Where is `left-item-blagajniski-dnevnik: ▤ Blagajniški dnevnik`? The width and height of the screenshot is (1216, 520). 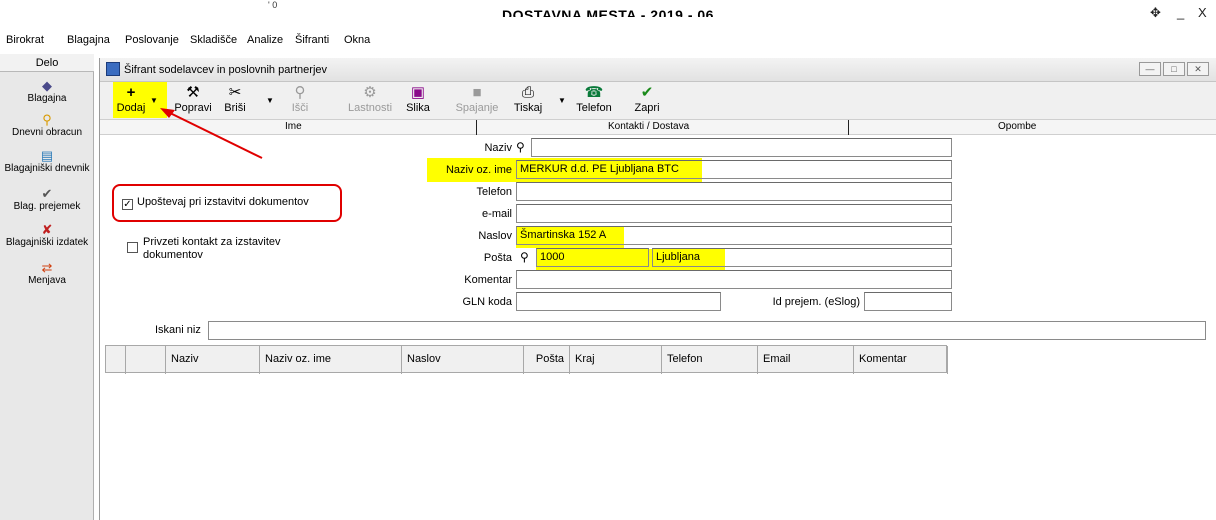 left-item-blagajniski-dnevnik: ▤ Blagajniški dnevnik is located at coordinates (47, 161).